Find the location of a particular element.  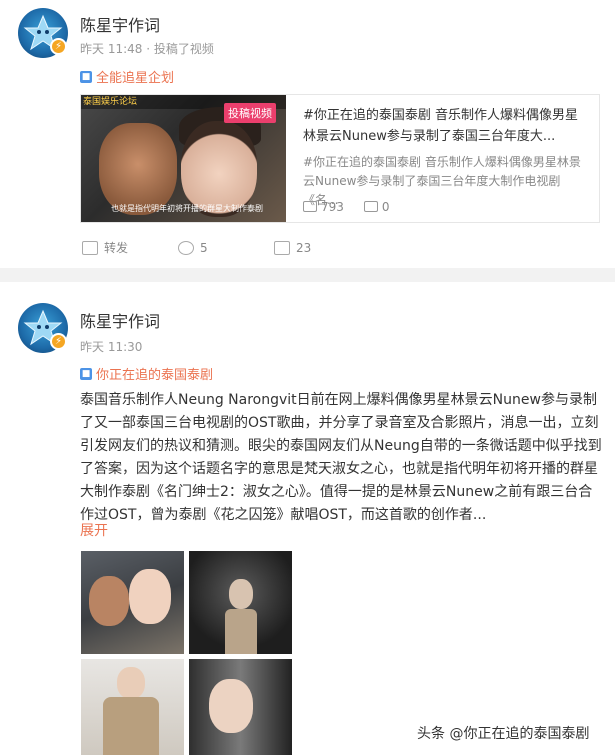

post-time: 昨天 11:48 is located at coordinates (111, 49).